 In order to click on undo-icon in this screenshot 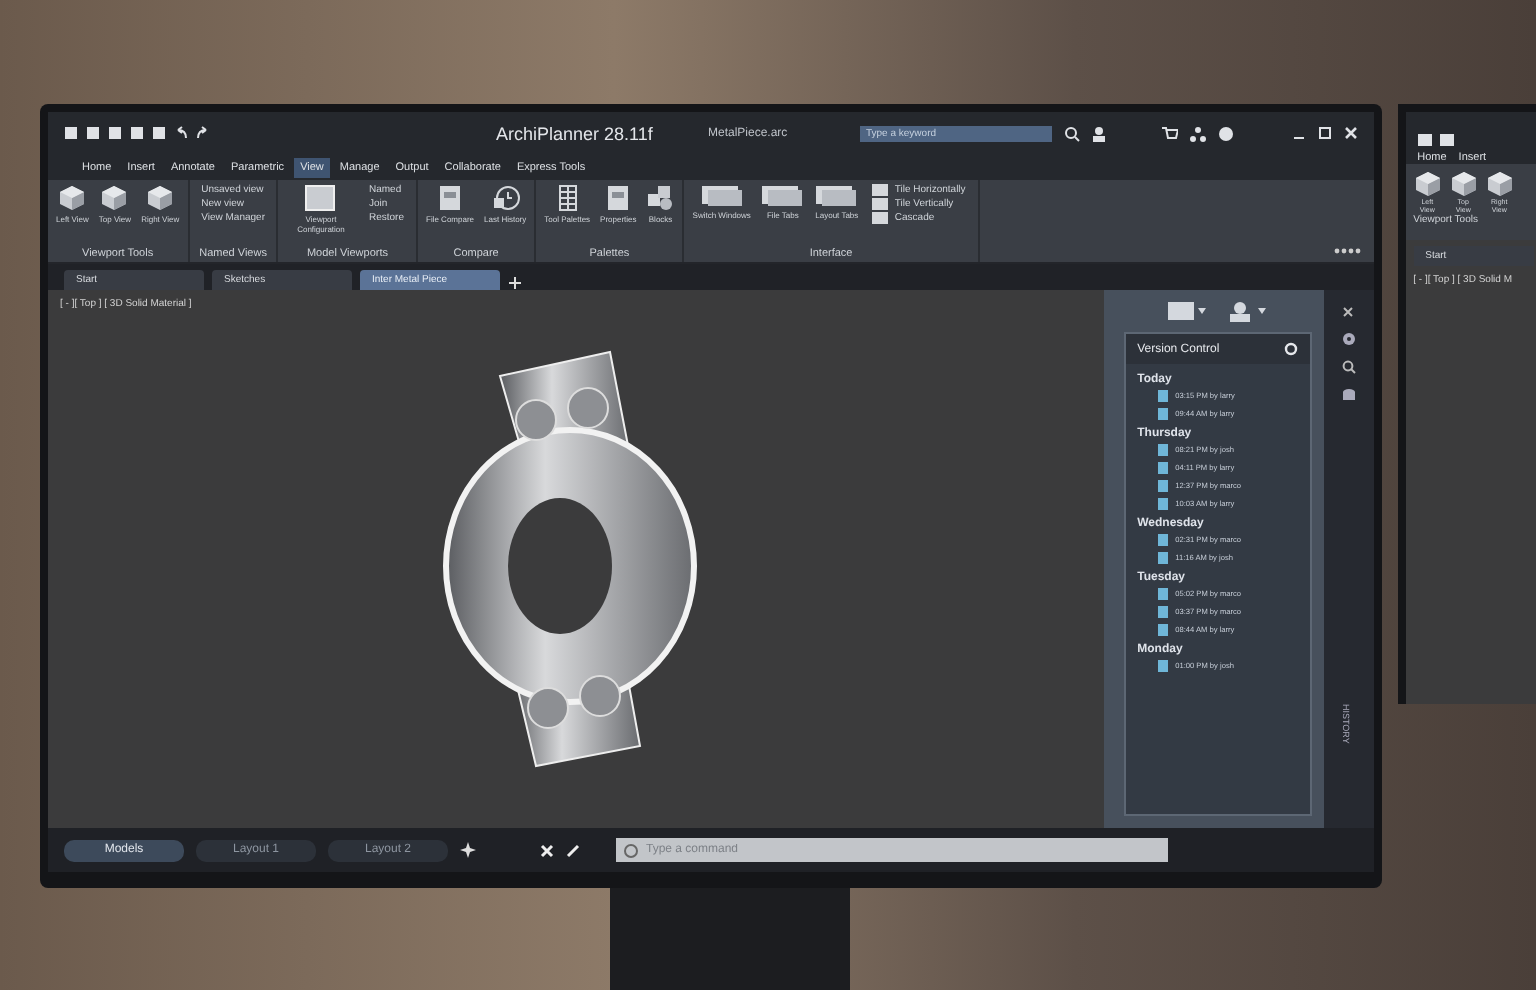, I will do `click(181, 133)`.